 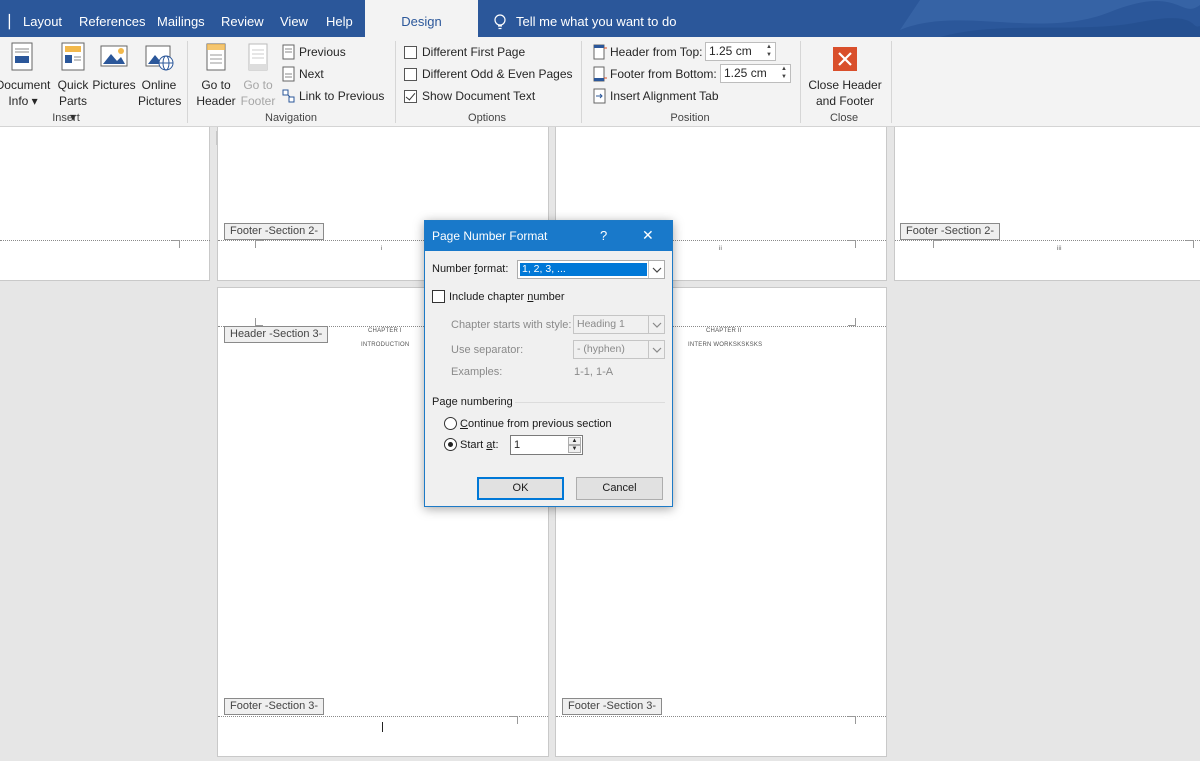 What do you see at coordinates (242, 18) in the screenshot?
I see `tab-review: Review` at bounding box center [242, 18].